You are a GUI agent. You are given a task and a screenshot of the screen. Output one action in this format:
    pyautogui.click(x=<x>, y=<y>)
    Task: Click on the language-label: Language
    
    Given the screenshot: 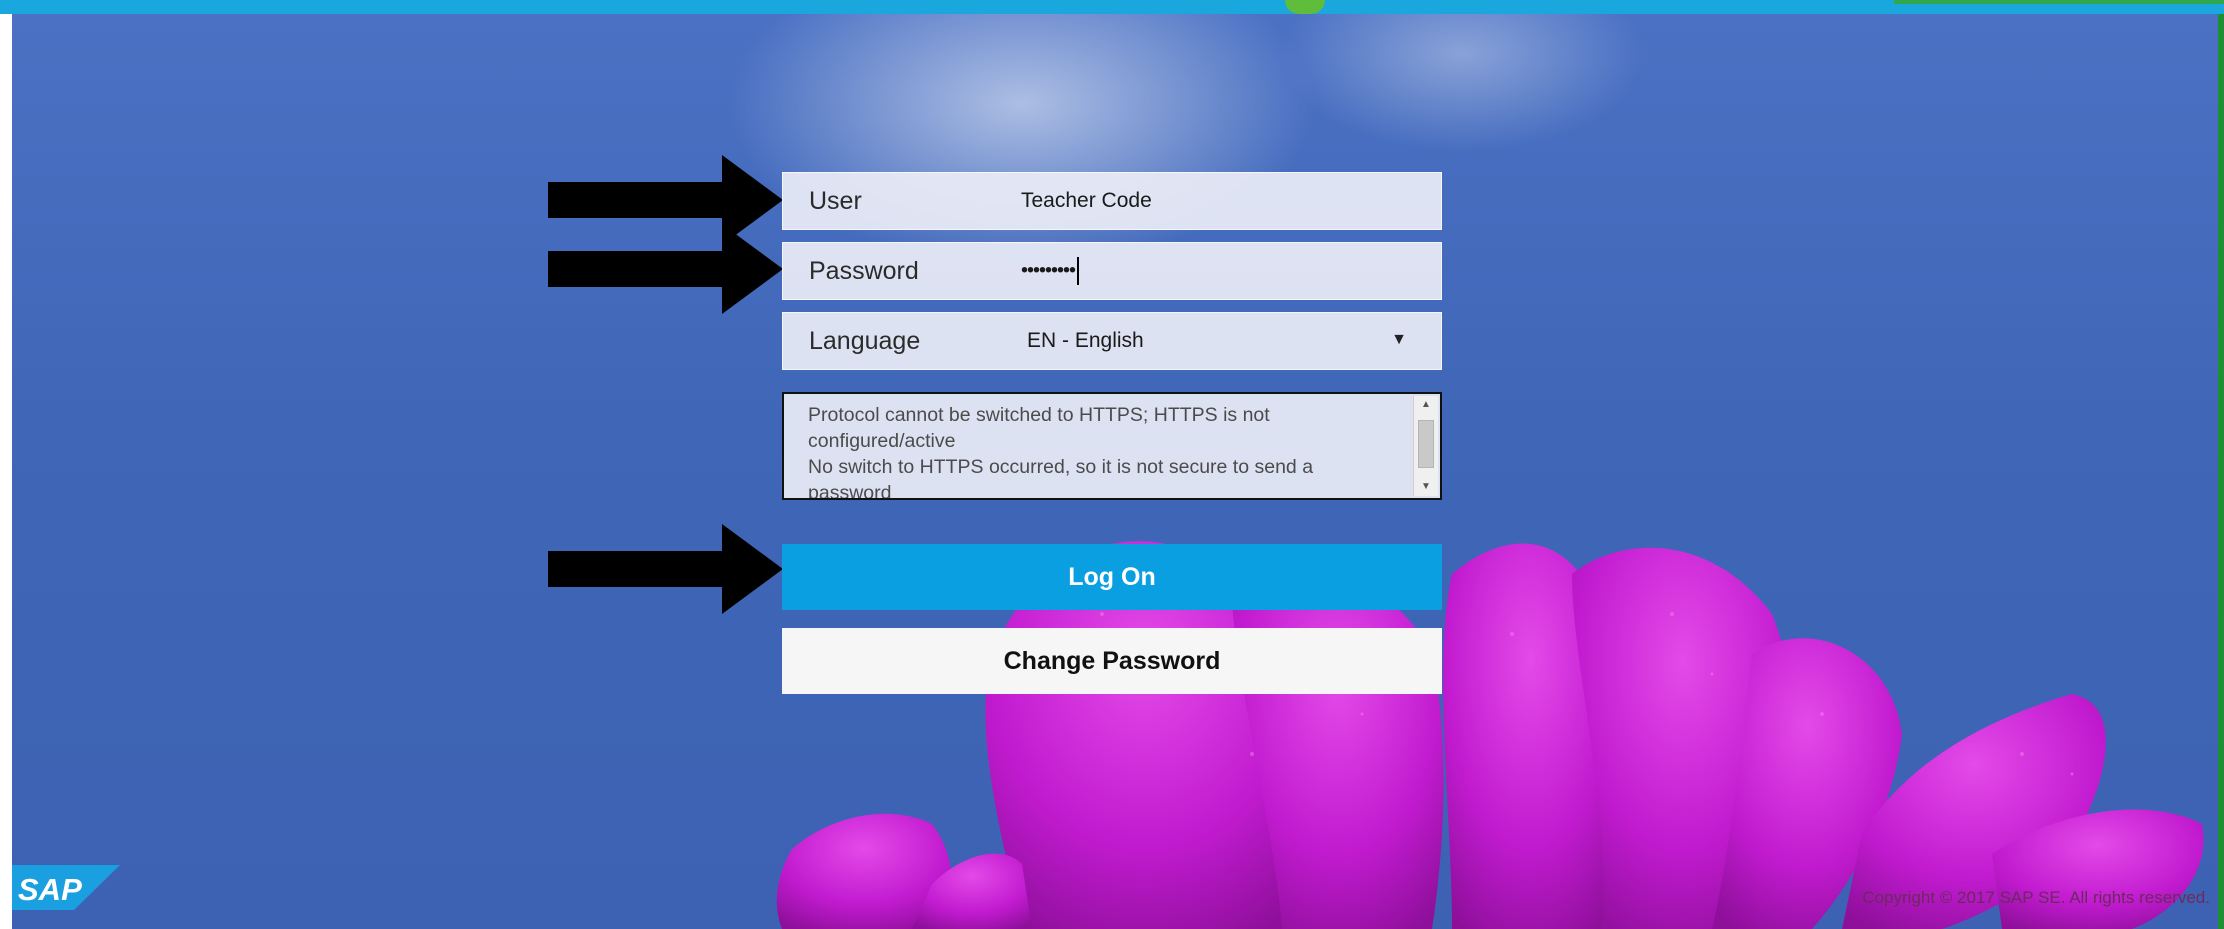 What is the action you would take?
    pyautogui.click(x=865, y=340)
    